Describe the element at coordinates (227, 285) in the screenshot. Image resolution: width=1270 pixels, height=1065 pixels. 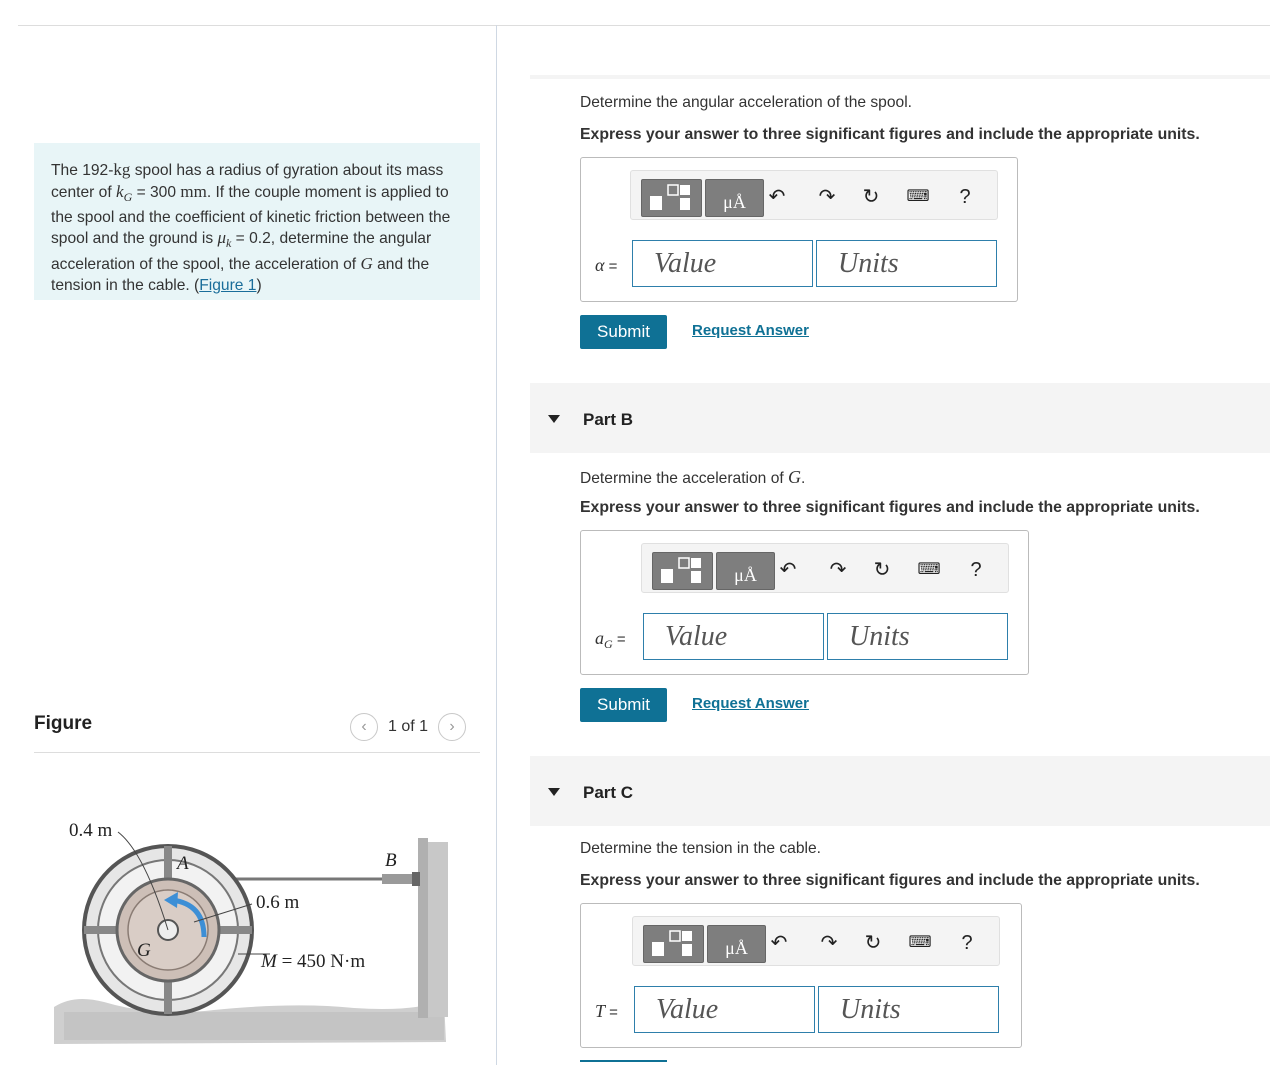
I see `figure-link: Figure 1` at that location.